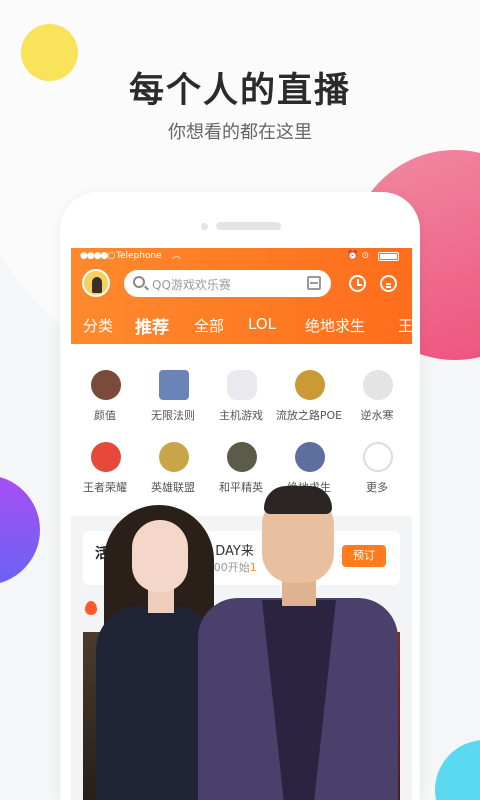  Describe the element at coordinates (173, 415) in the screenshot. I see `category-label: 无限法则` at that location.